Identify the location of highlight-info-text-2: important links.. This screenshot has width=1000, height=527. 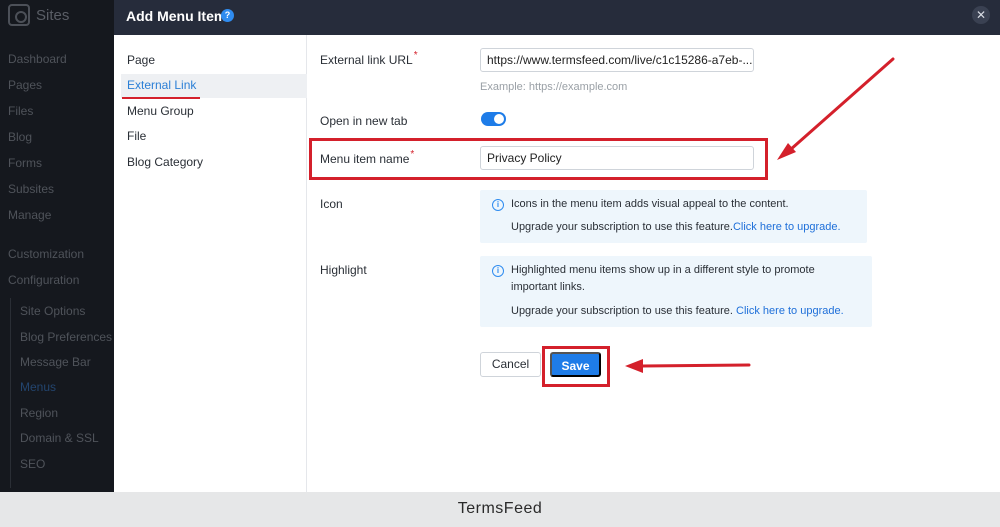
(548, 287).